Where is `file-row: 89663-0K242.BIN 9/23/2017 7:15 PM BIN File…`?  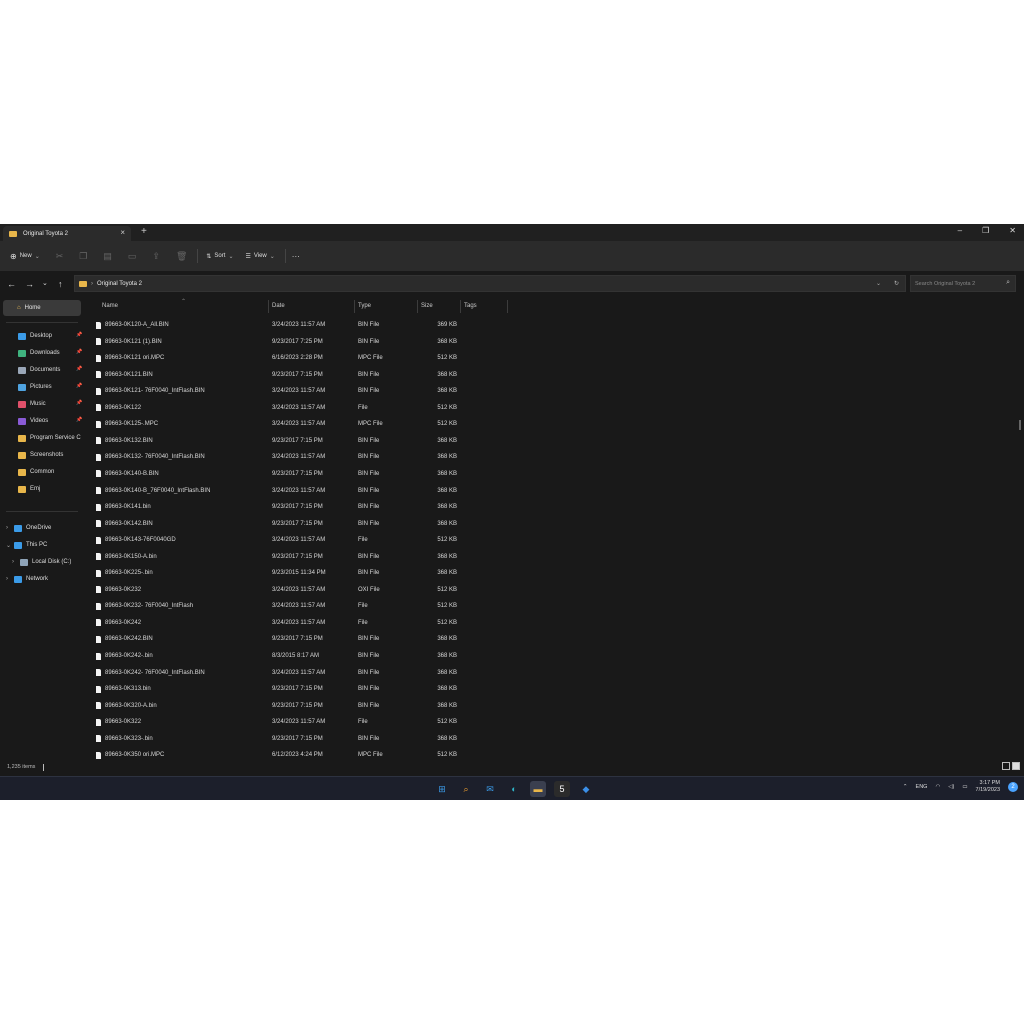 file-row: 89663-0K242.BIN 9/23/2017 7:15 PM BIN File… is located at coordinates (286, 639).